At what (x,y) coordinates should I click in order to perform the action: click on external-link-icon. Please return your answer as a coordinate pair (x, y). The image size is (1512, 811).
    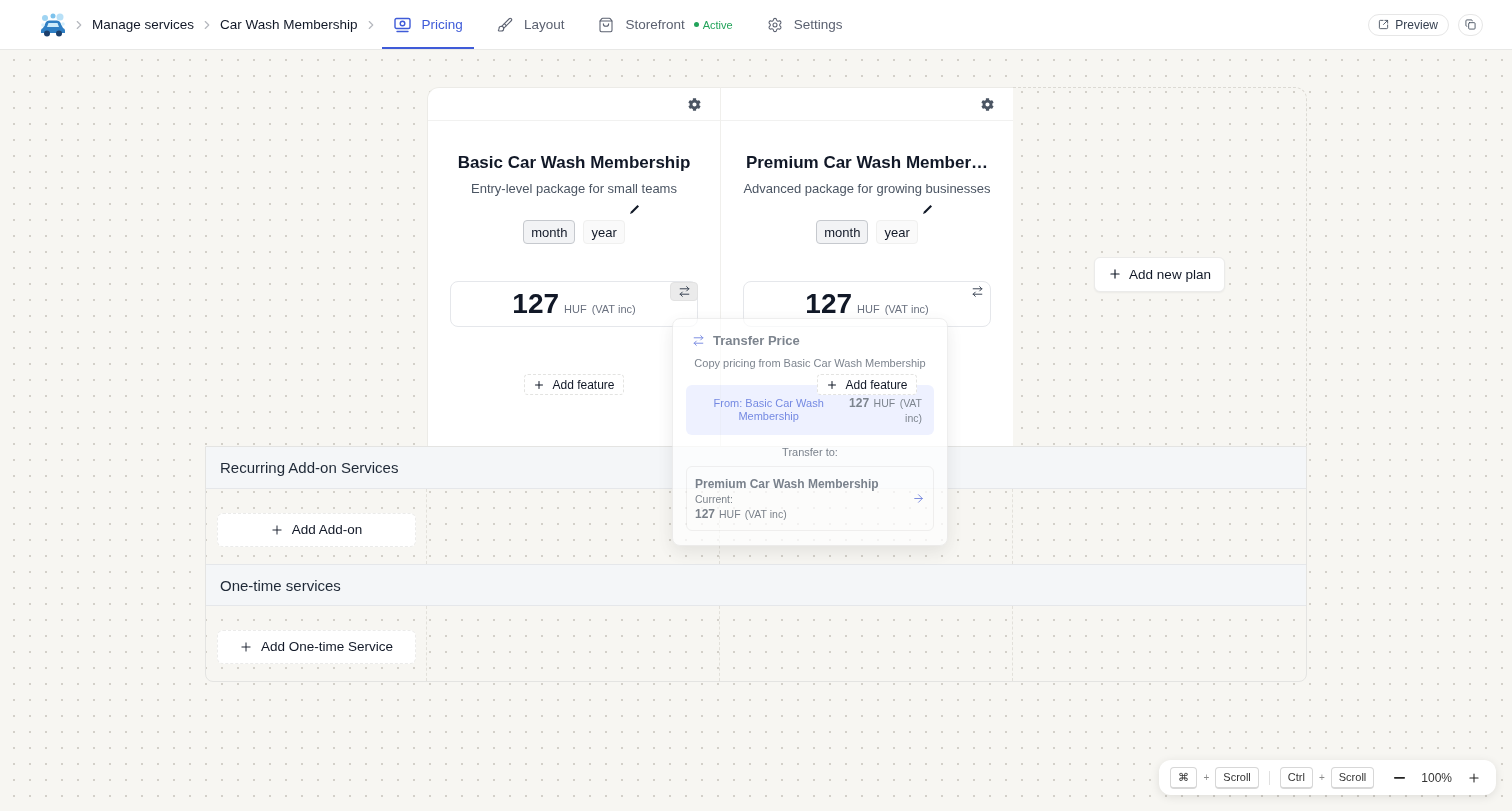
    Looking at the image, I should click on (1384, 24).